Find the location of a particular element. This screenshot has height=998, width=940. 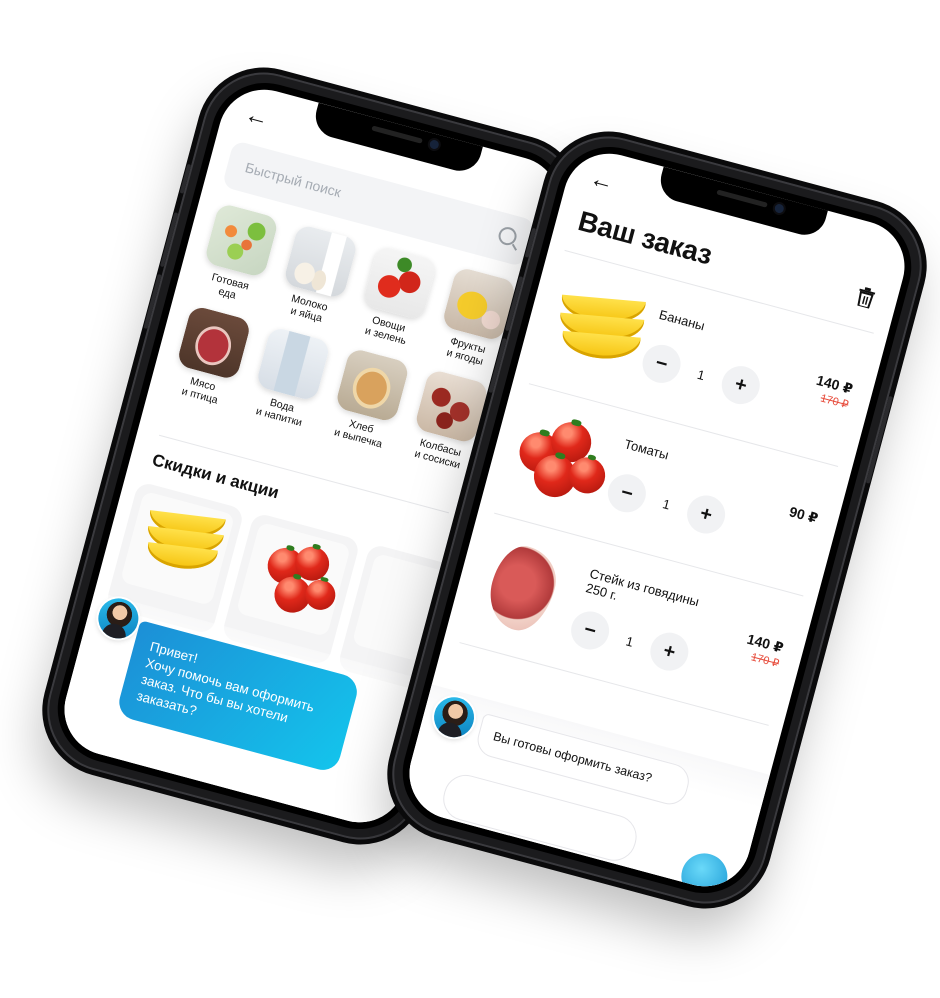

category-ready-food: Готовая еда is located at coordinates (237, 255).